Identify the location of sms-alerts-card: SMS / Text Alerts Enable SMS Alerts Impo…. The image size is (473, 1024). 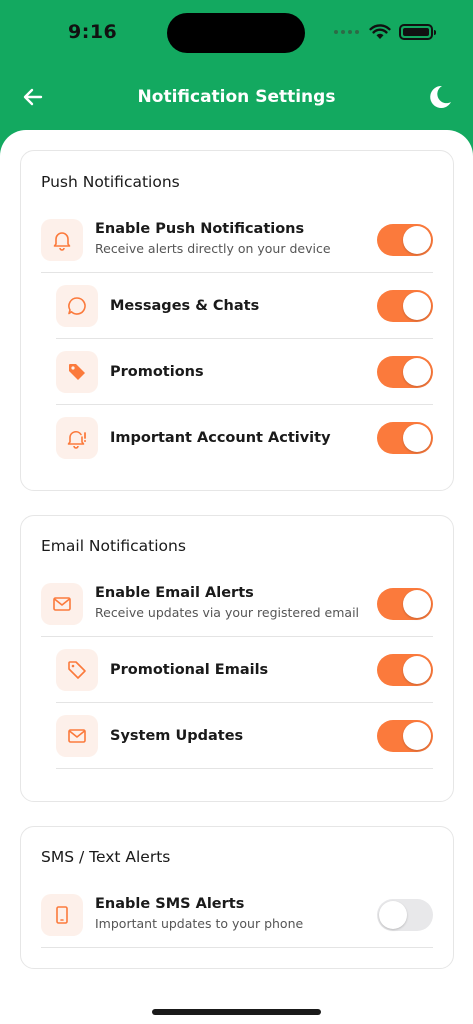
(237, 897).